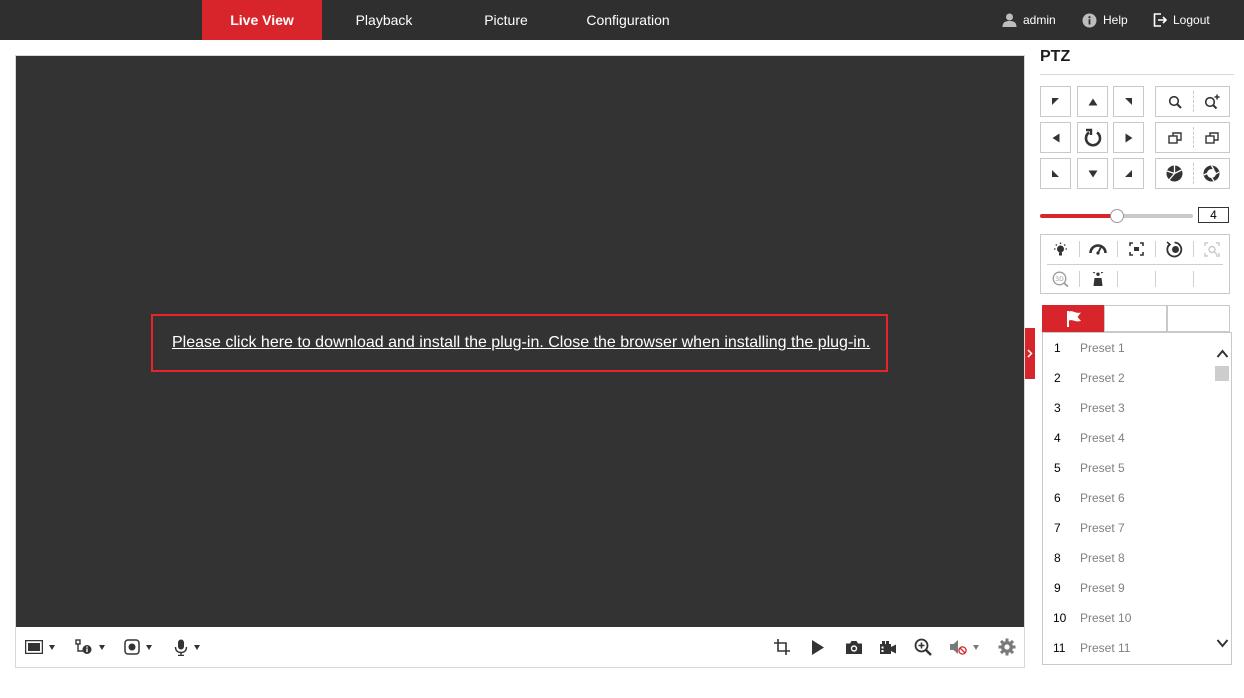 Image resolution: width=1244 pixels, height=698 pixels. What do you see at coordinates (1198, 318) in the screenshot?
I see `tab-pattern` at bounding box center [1198, 318].